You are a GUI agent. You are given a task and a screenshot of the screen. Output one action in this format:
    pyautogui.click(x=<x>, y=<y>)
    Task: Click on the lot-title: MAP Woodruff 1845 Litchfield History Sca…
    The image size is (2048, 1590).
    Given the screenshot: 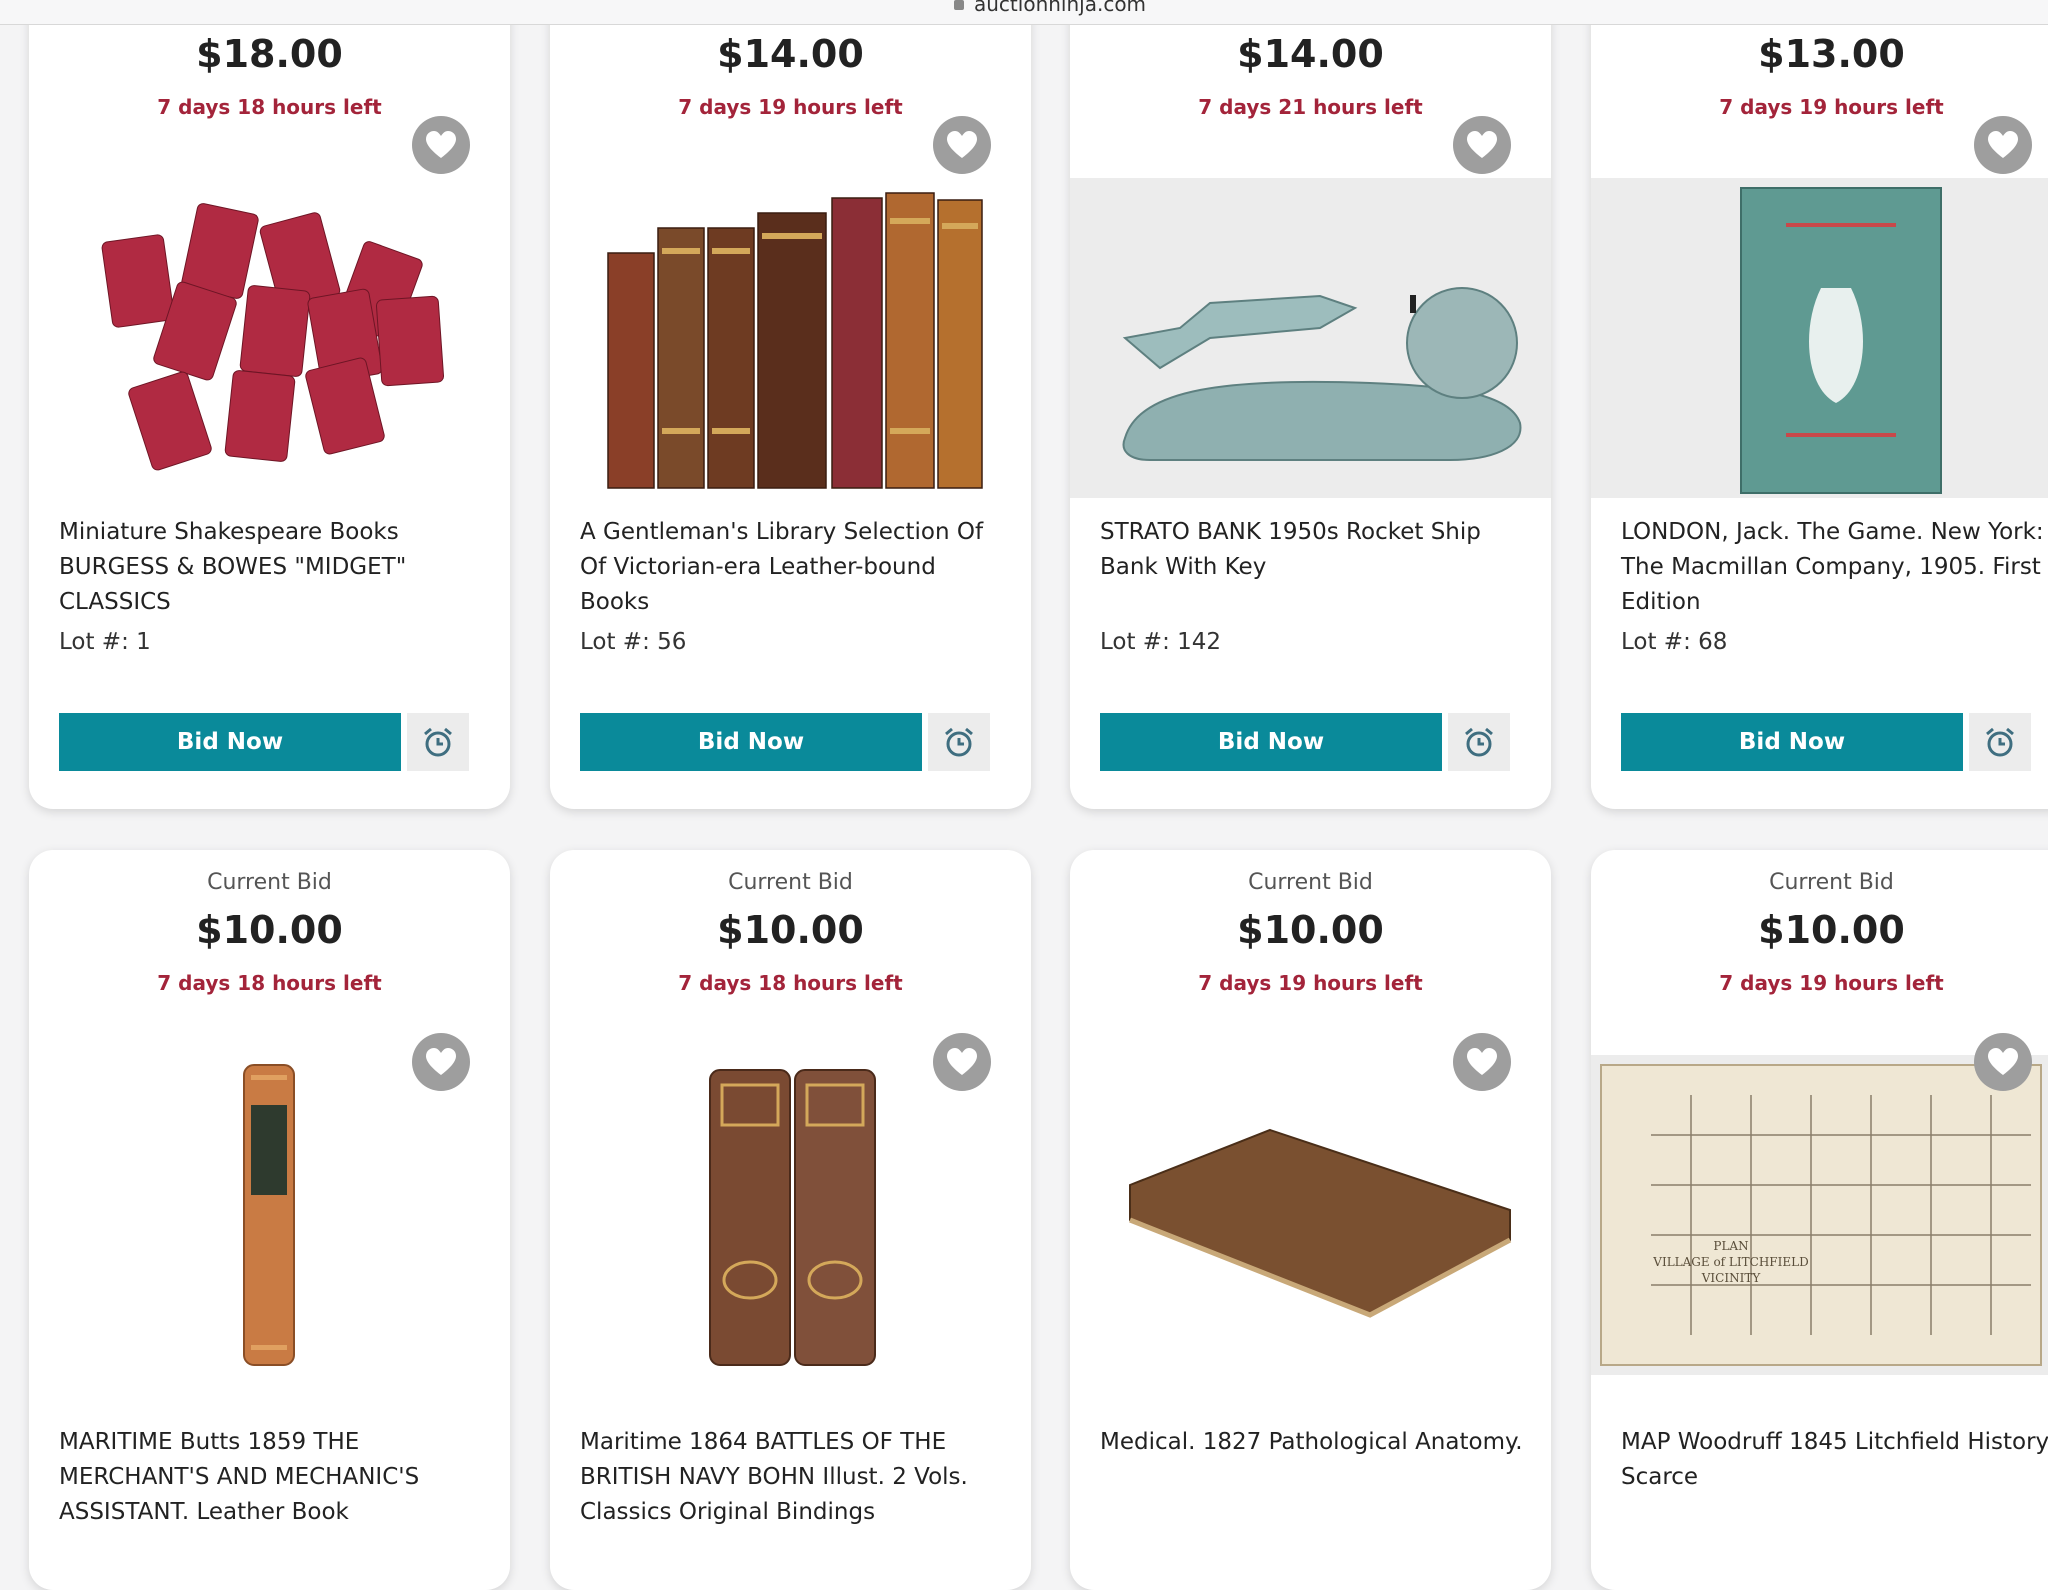 What is the action you would take?
    pyautogui.click(x=1834, y=1460)
    